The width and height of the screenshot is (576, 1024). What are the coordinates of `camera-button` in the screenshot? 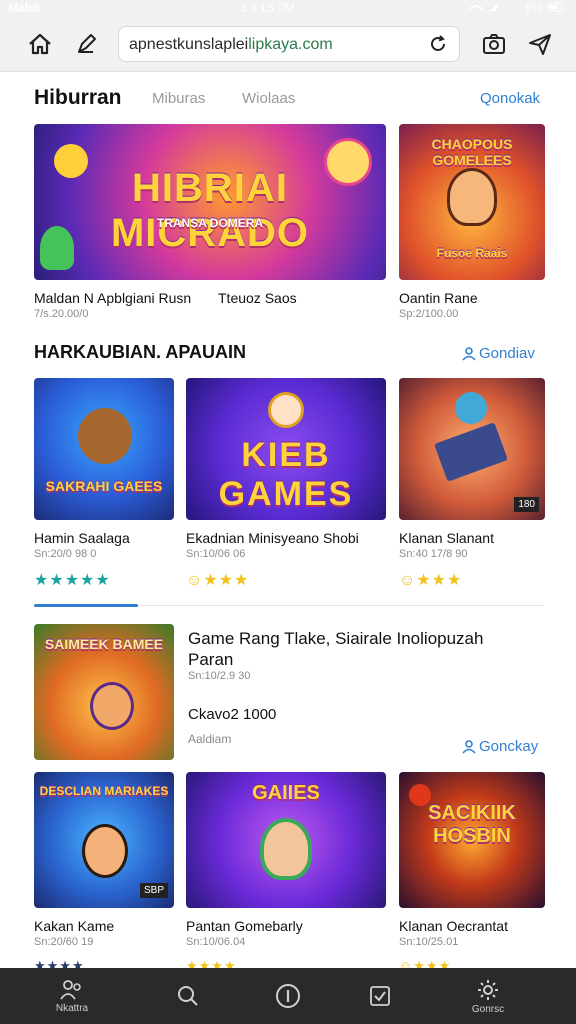 It's located at (494, 44).